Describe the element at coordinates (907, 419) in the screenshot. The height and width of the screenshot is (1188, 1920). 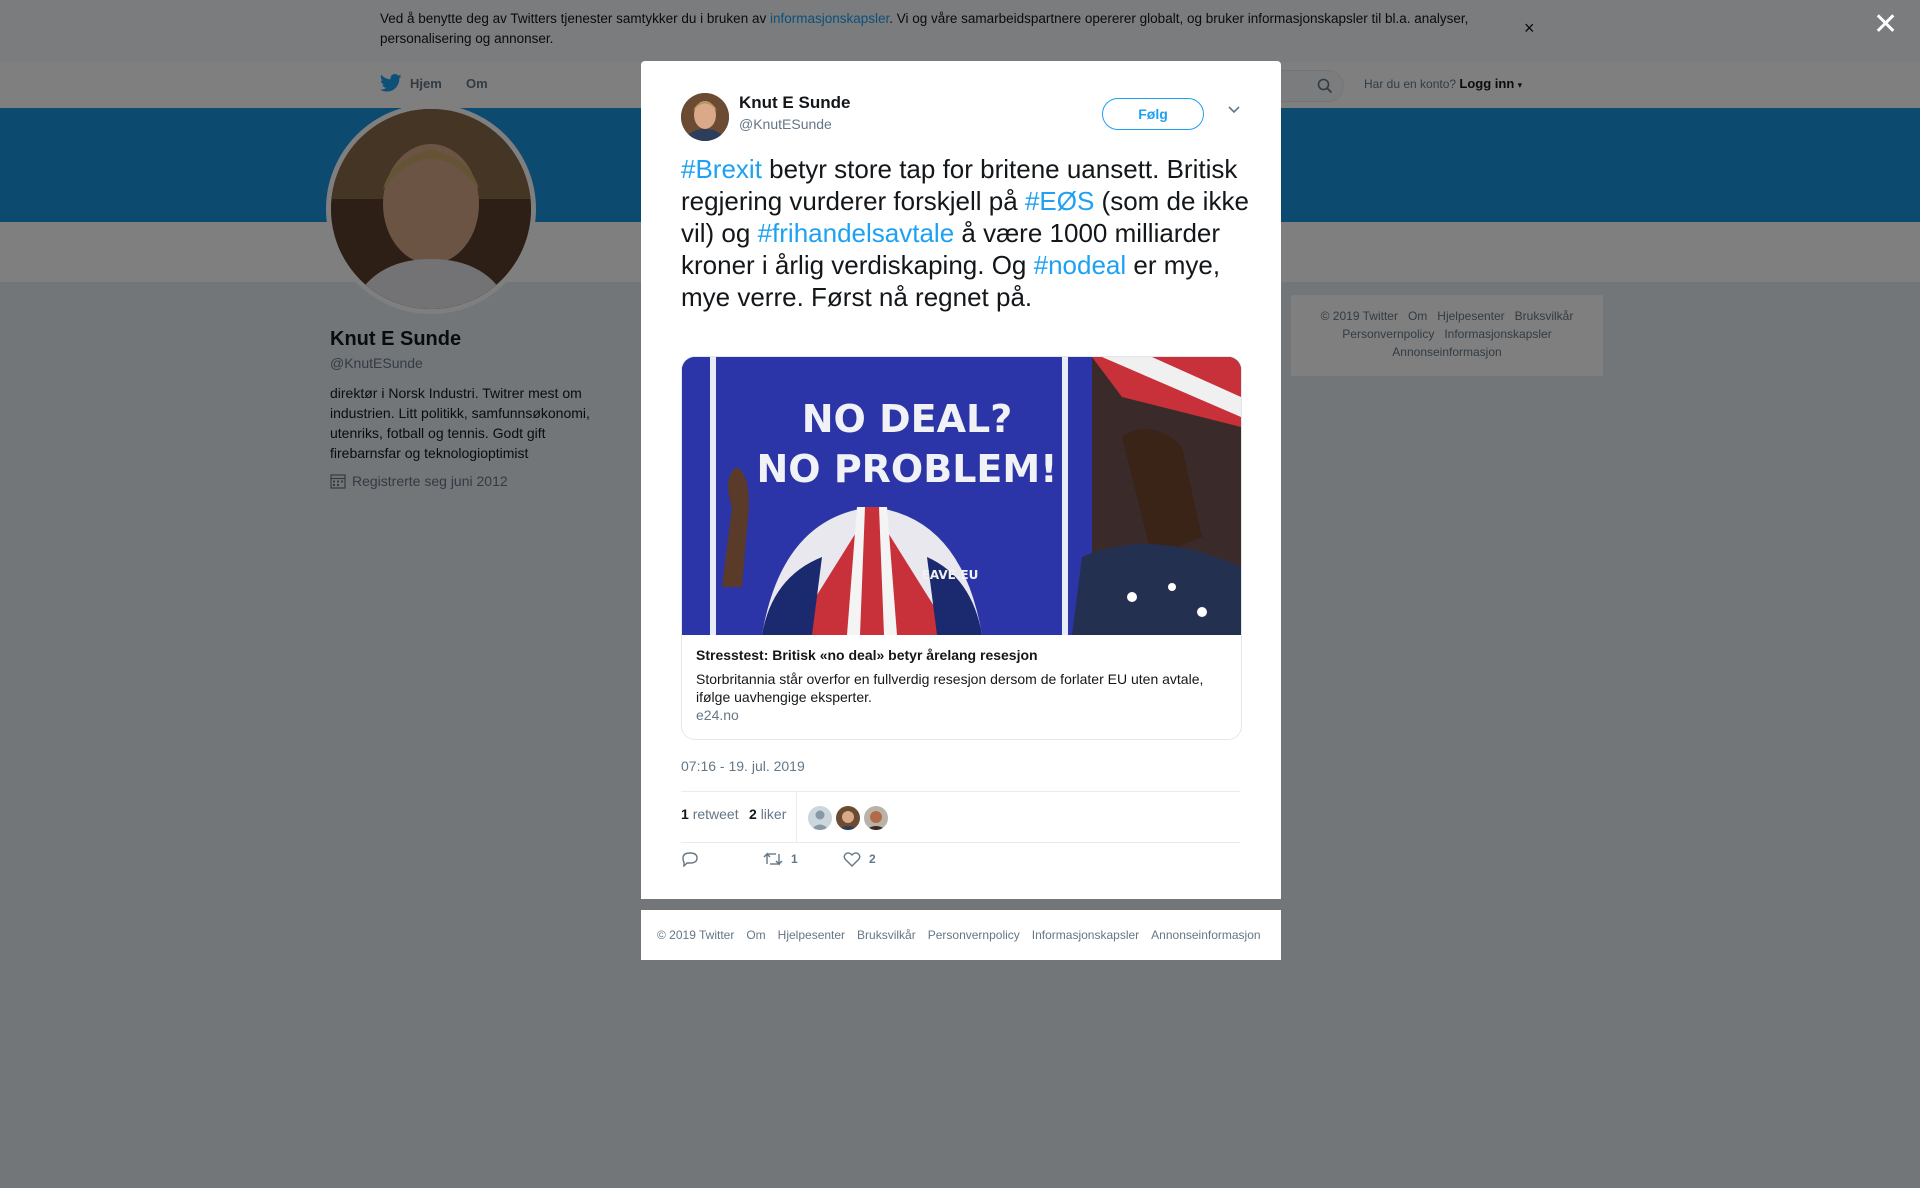
I see `card-image-text-line1: NO DEAL?` at that location.